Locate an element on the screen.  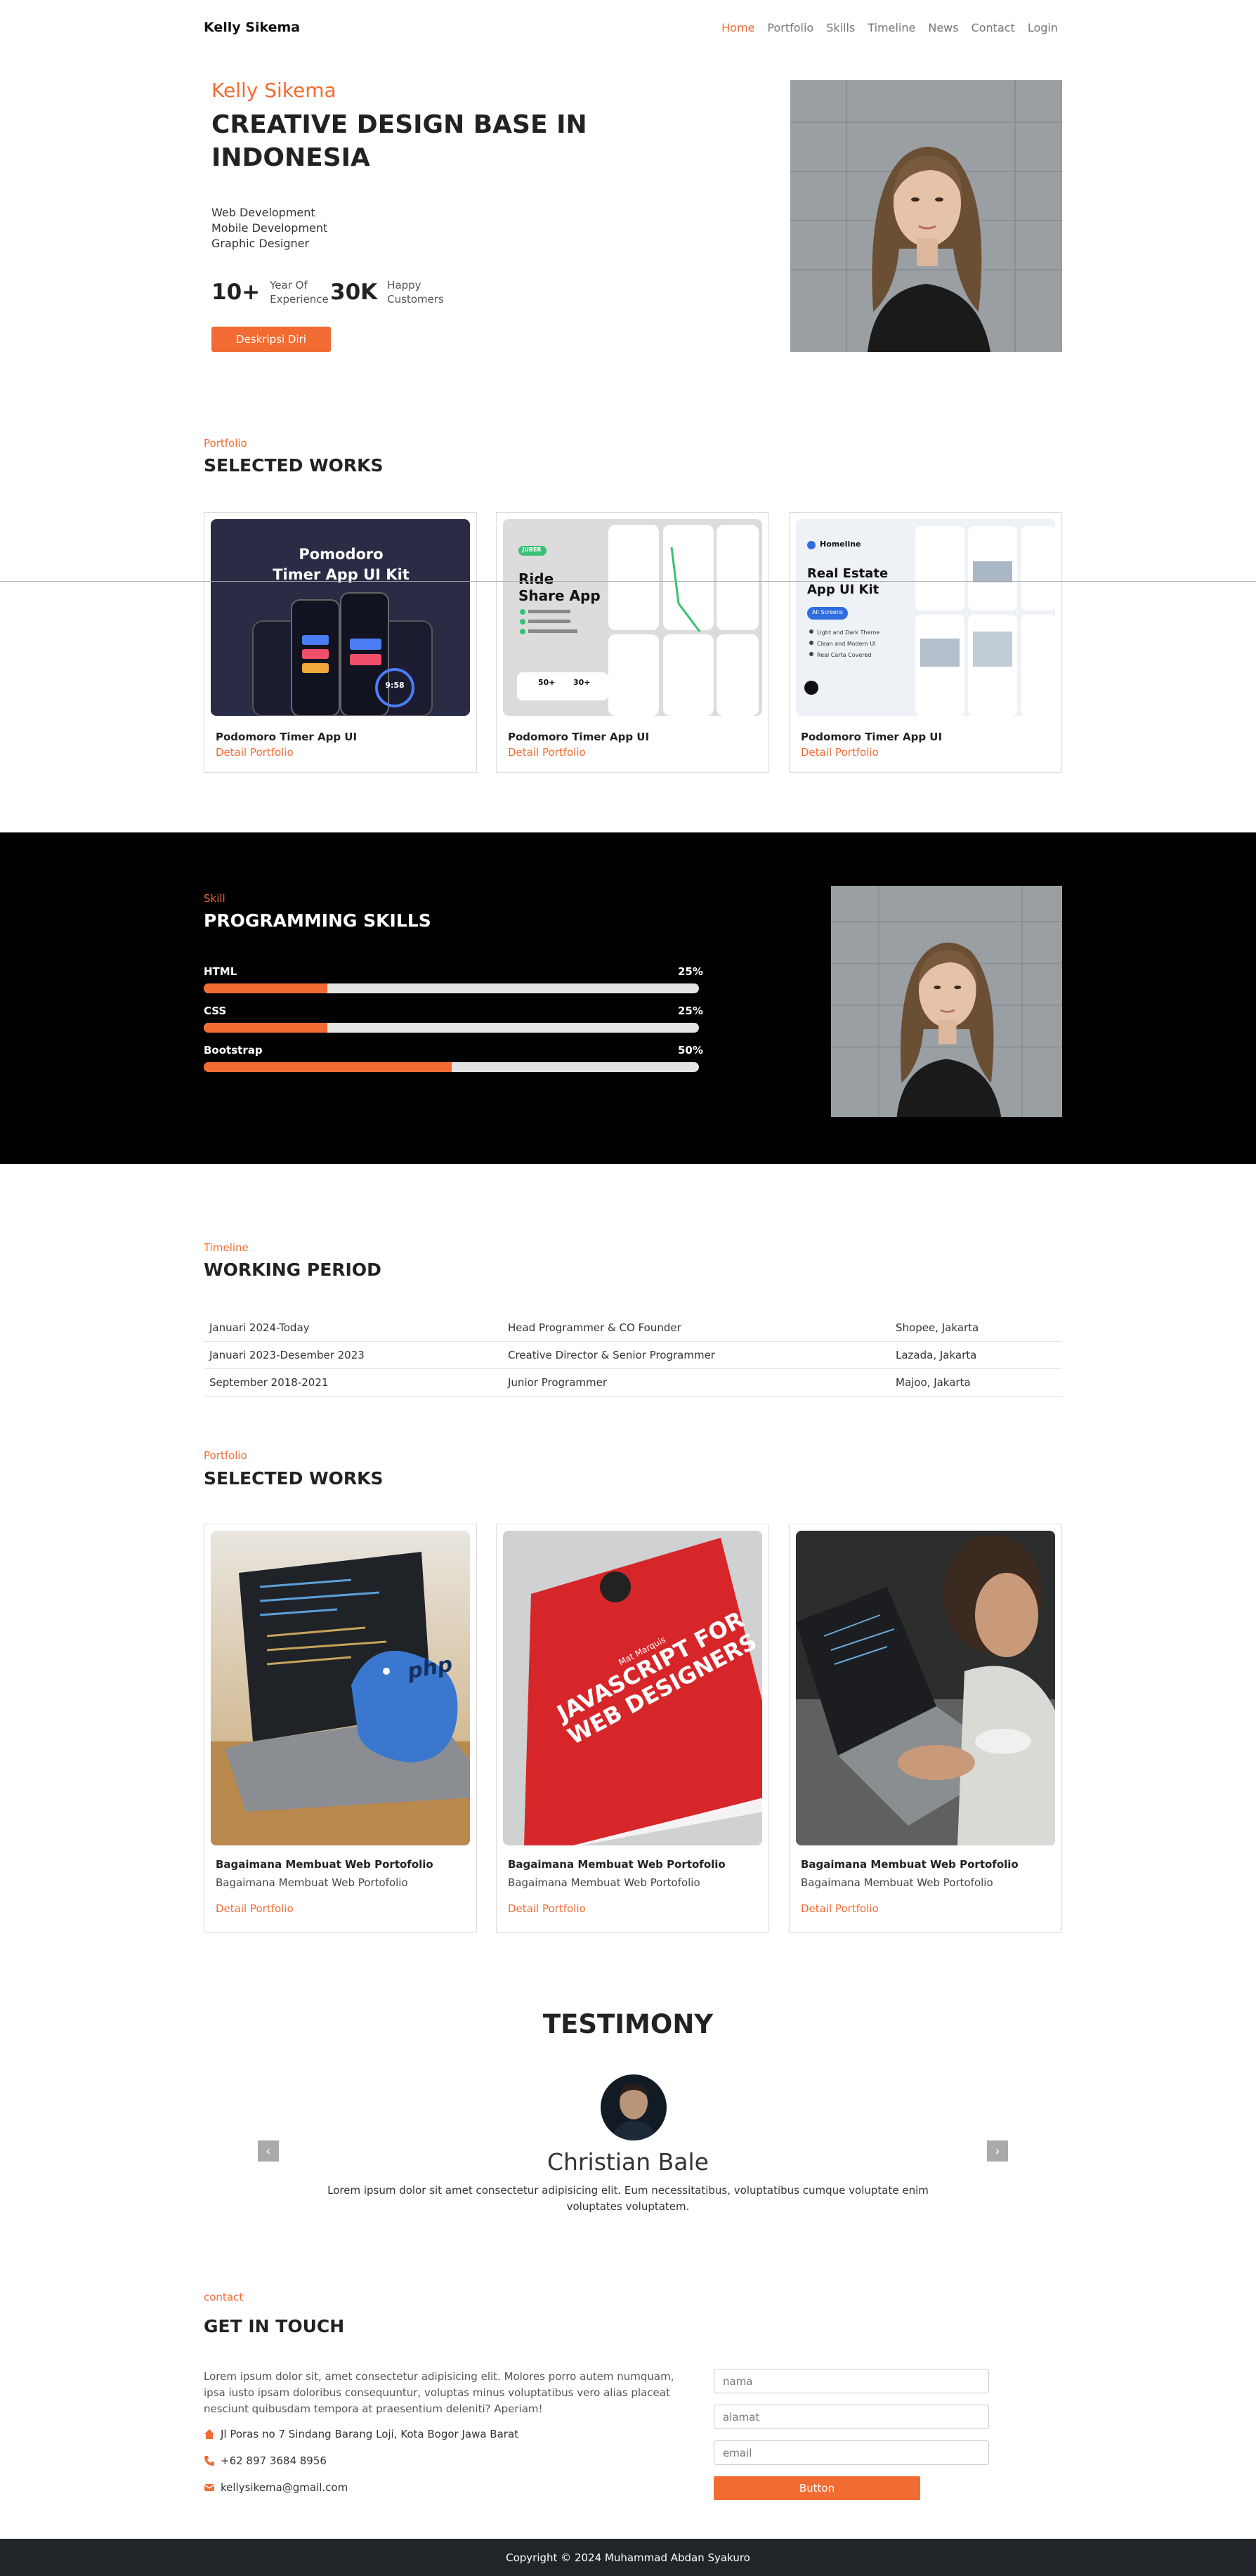
contact-email: kellysikema@gmail.com is located at coordinates (276, 2488).